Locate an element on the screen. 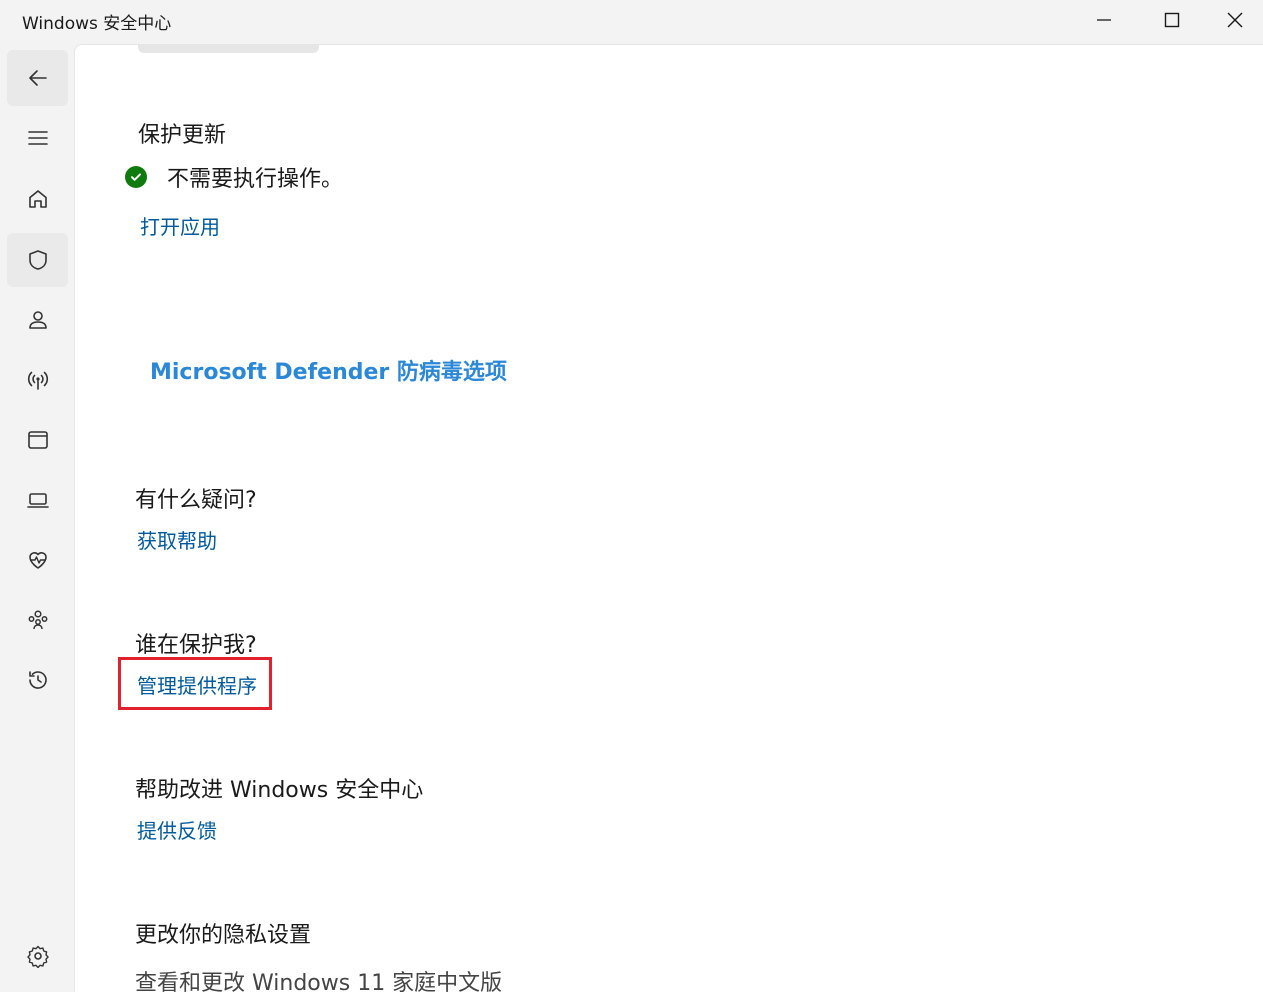 The width and height of the screenshot is (1263, 992). nav-item-family-options is located at coordinates (37, 620).